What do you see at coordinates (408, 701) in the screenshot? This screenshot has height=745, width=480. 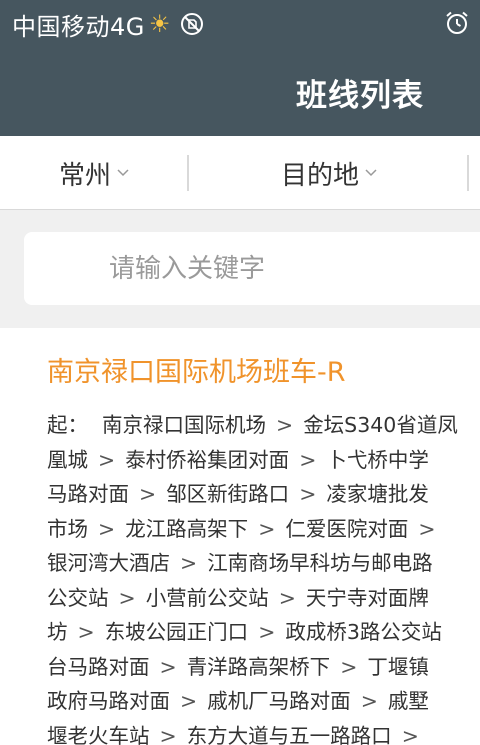 I see `stop-name: 戚墅` at bounding box center [408, 701].